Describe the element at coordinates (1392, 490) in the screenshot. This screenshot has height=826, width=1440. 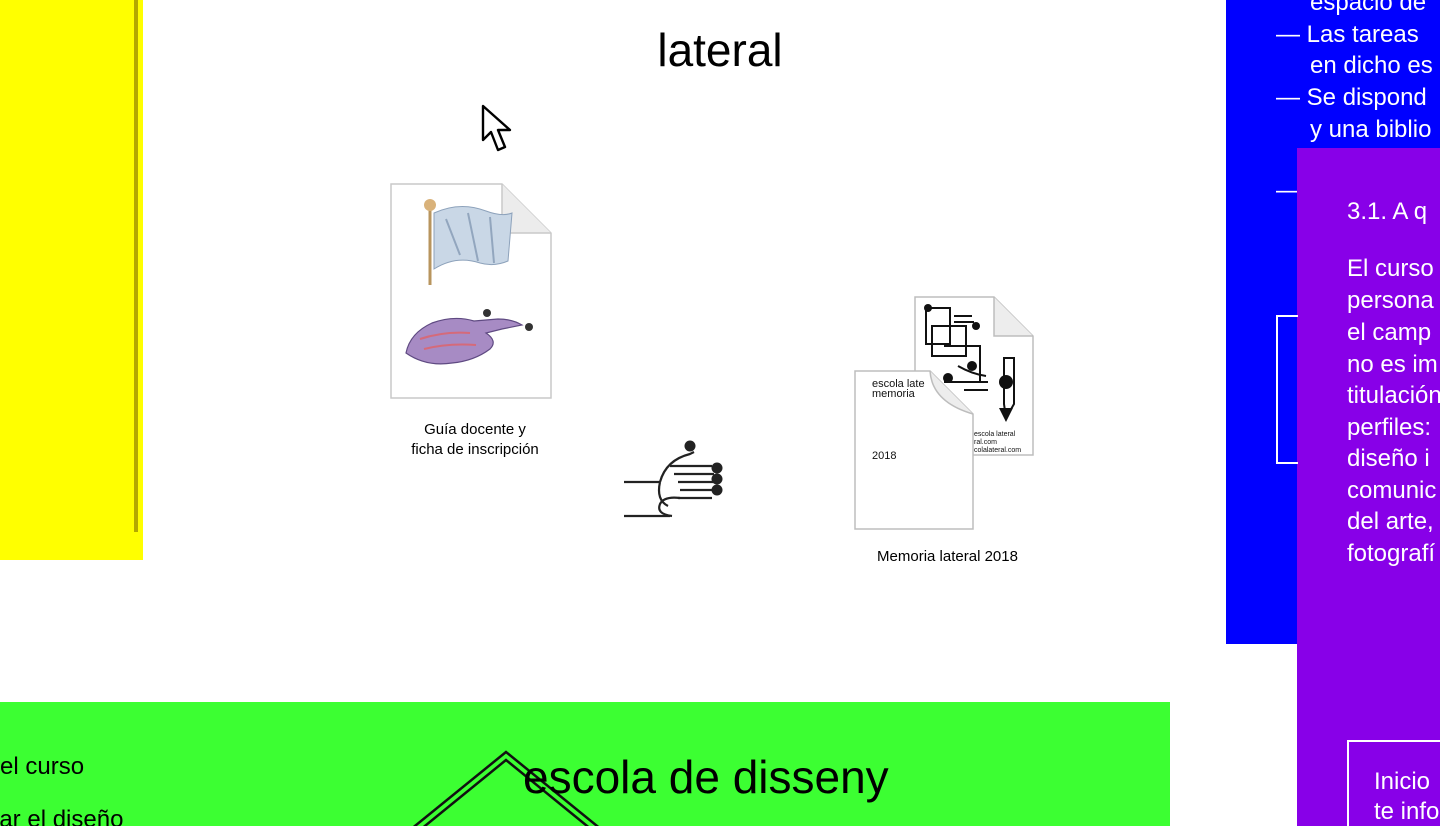
I see `purple-body-line: comunic` at that location.